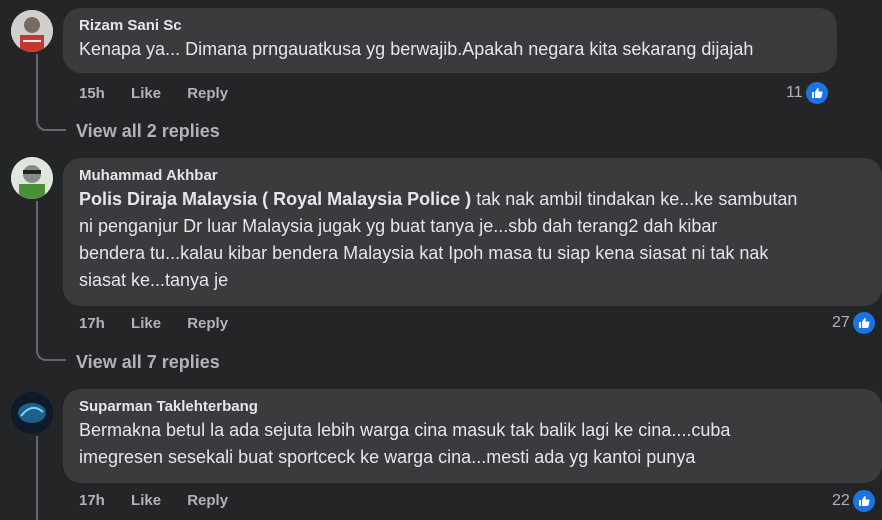 This screenshot has width=882, height=520. What do you see at coordinates (472, 176) in the screenshot?
I see `comment-author: Muhammad Akhbar` at bounding box center [472, 176].